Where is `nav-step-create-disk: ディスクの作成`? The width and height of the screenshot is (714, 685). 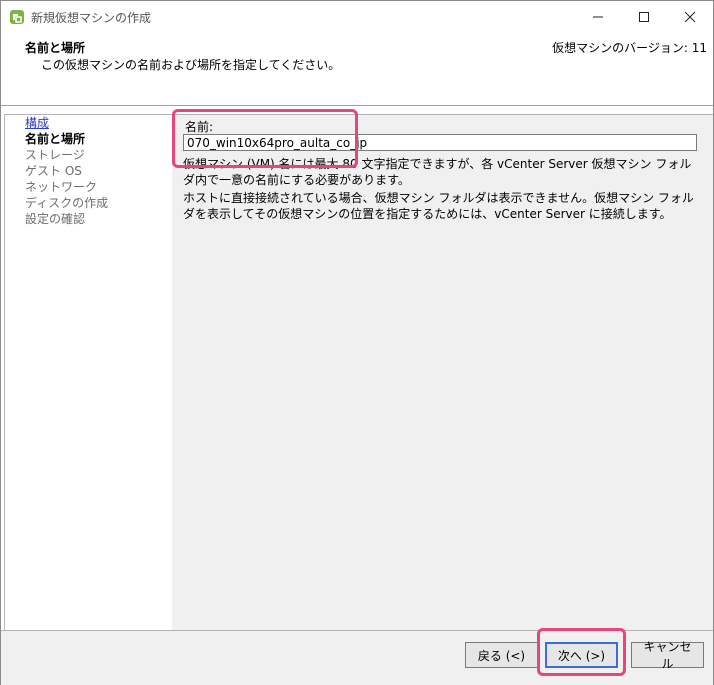 nav-step-create-disk: ディスクの作成 is located at coordinates (67, 203).